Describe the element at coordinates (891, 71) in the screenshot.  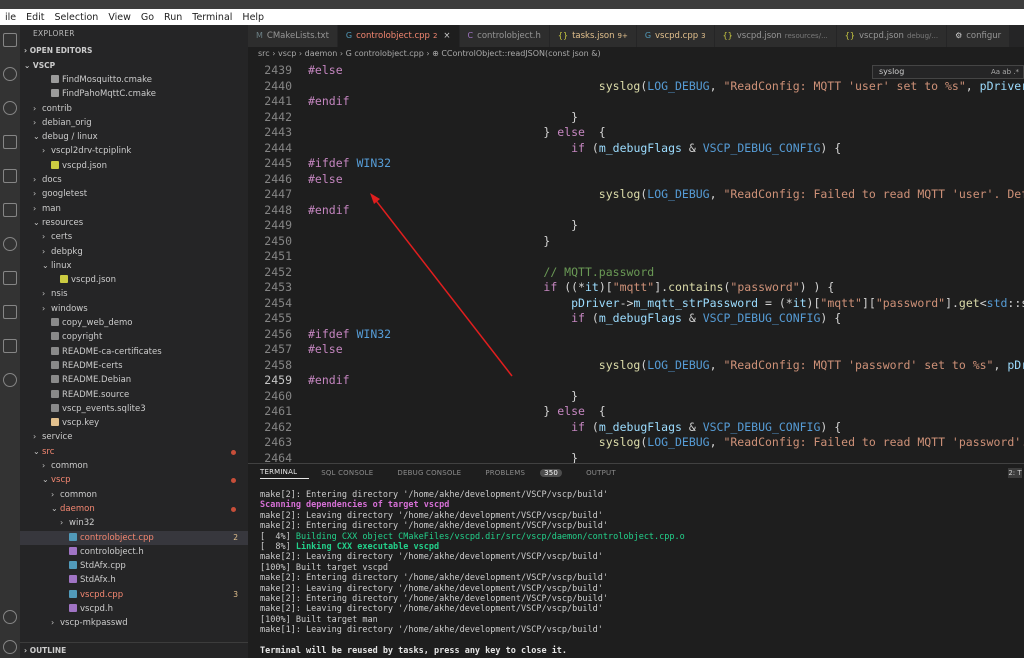
I see `find-input: syslog` at that location.